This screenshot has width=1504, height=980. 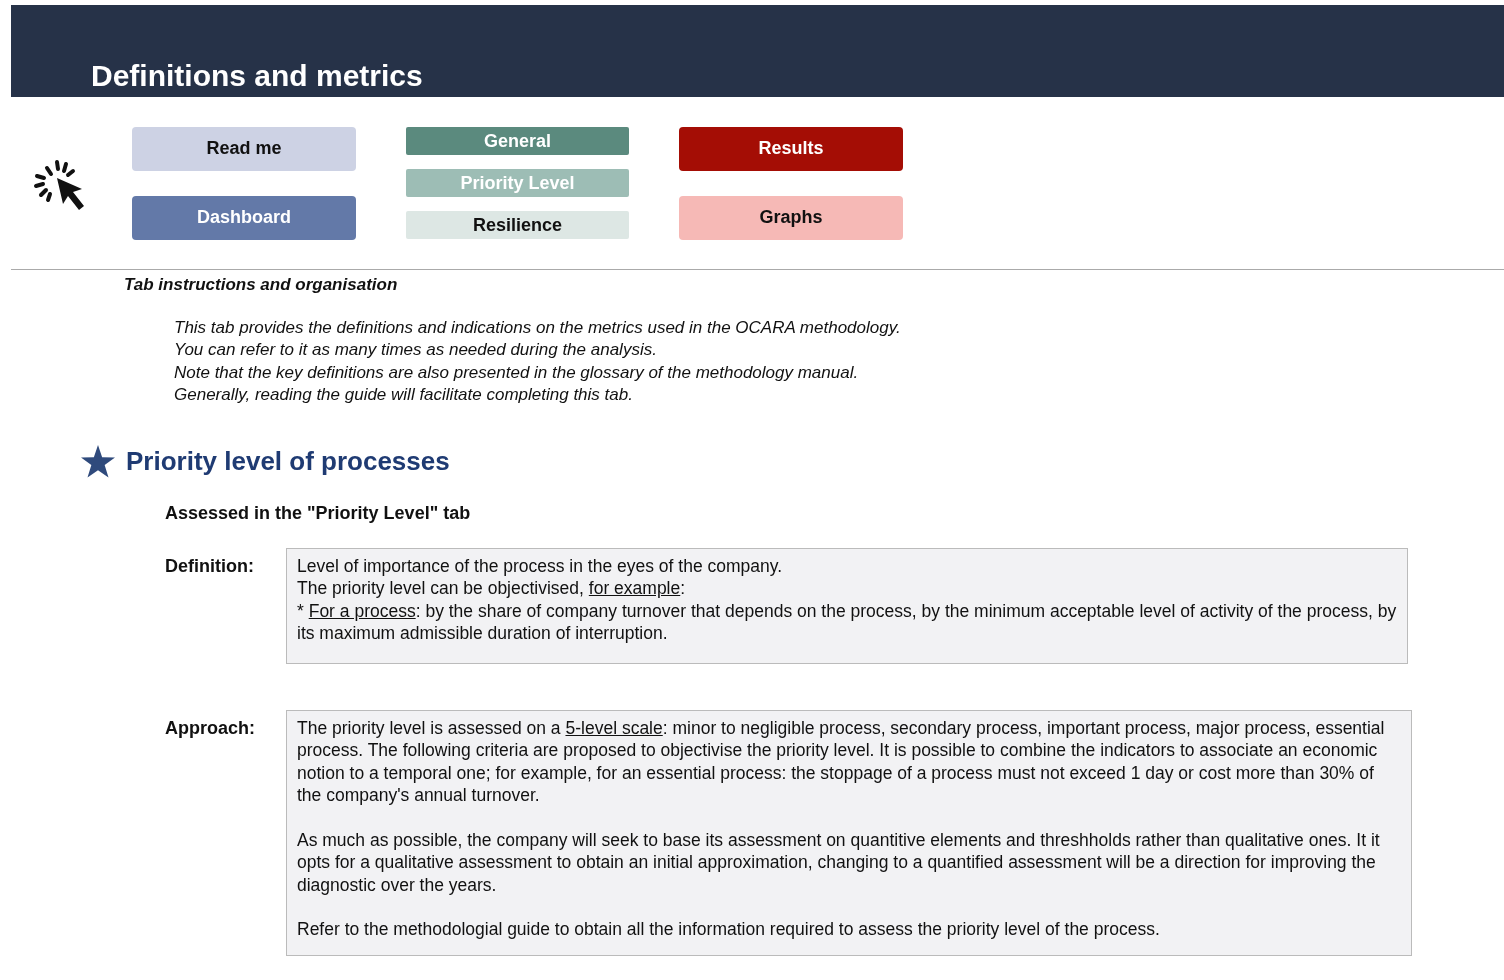 What do you see at coordinates (244, 148) in the screenshot?
I see `nav-button: Read me` at bounding box center [244, 148].